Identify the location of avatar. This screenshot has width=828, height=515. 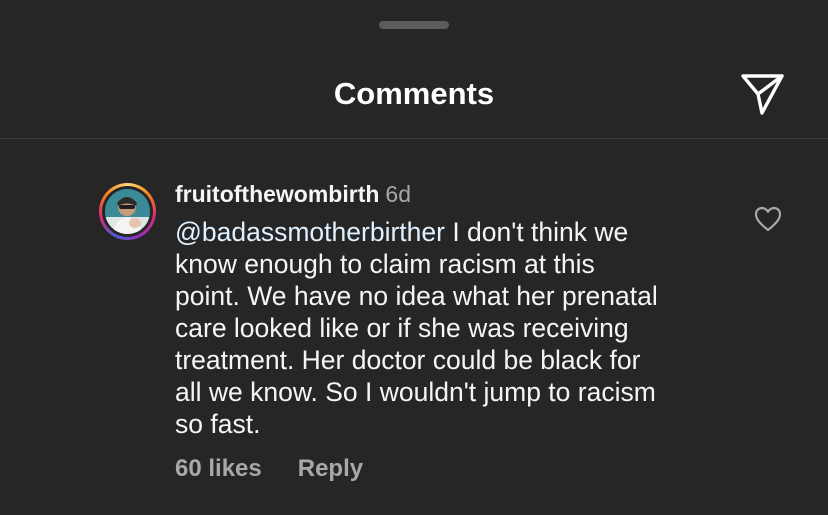
(127, 211).